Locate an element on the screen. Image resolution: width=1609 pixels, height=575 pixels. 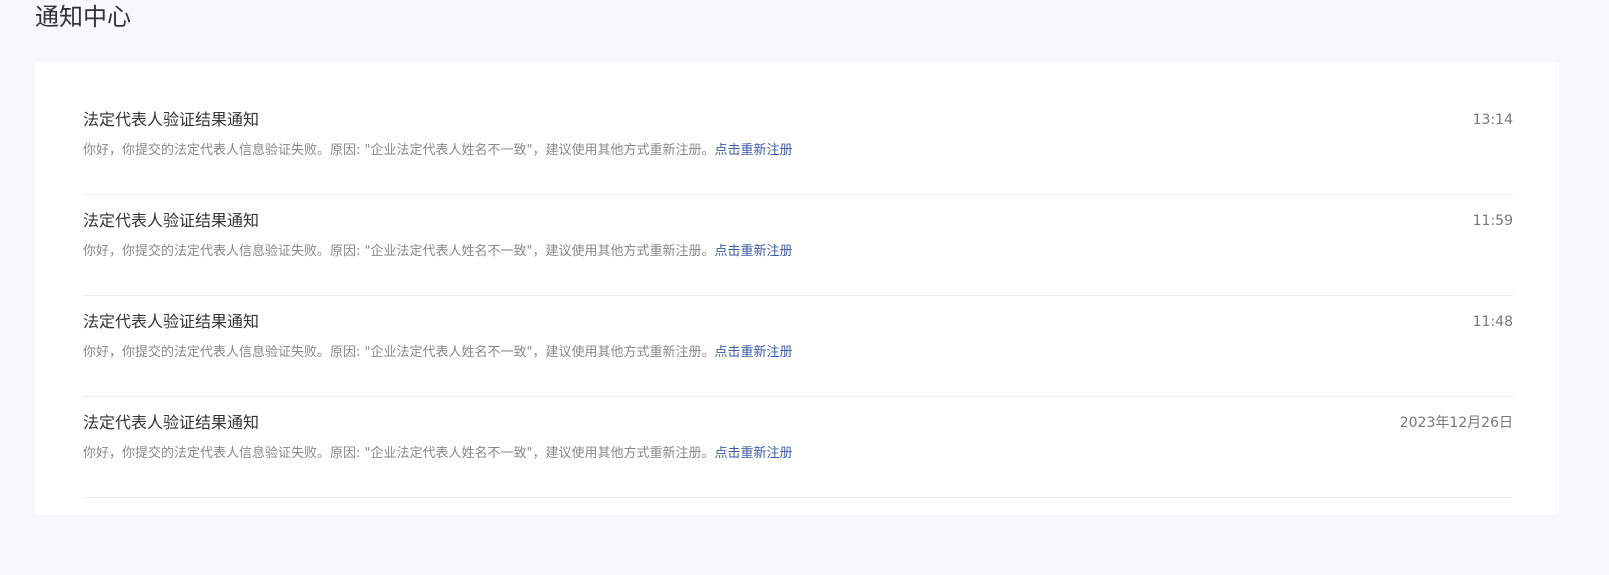
notification-time: 11:48 is located at coordinates (1492, 322).